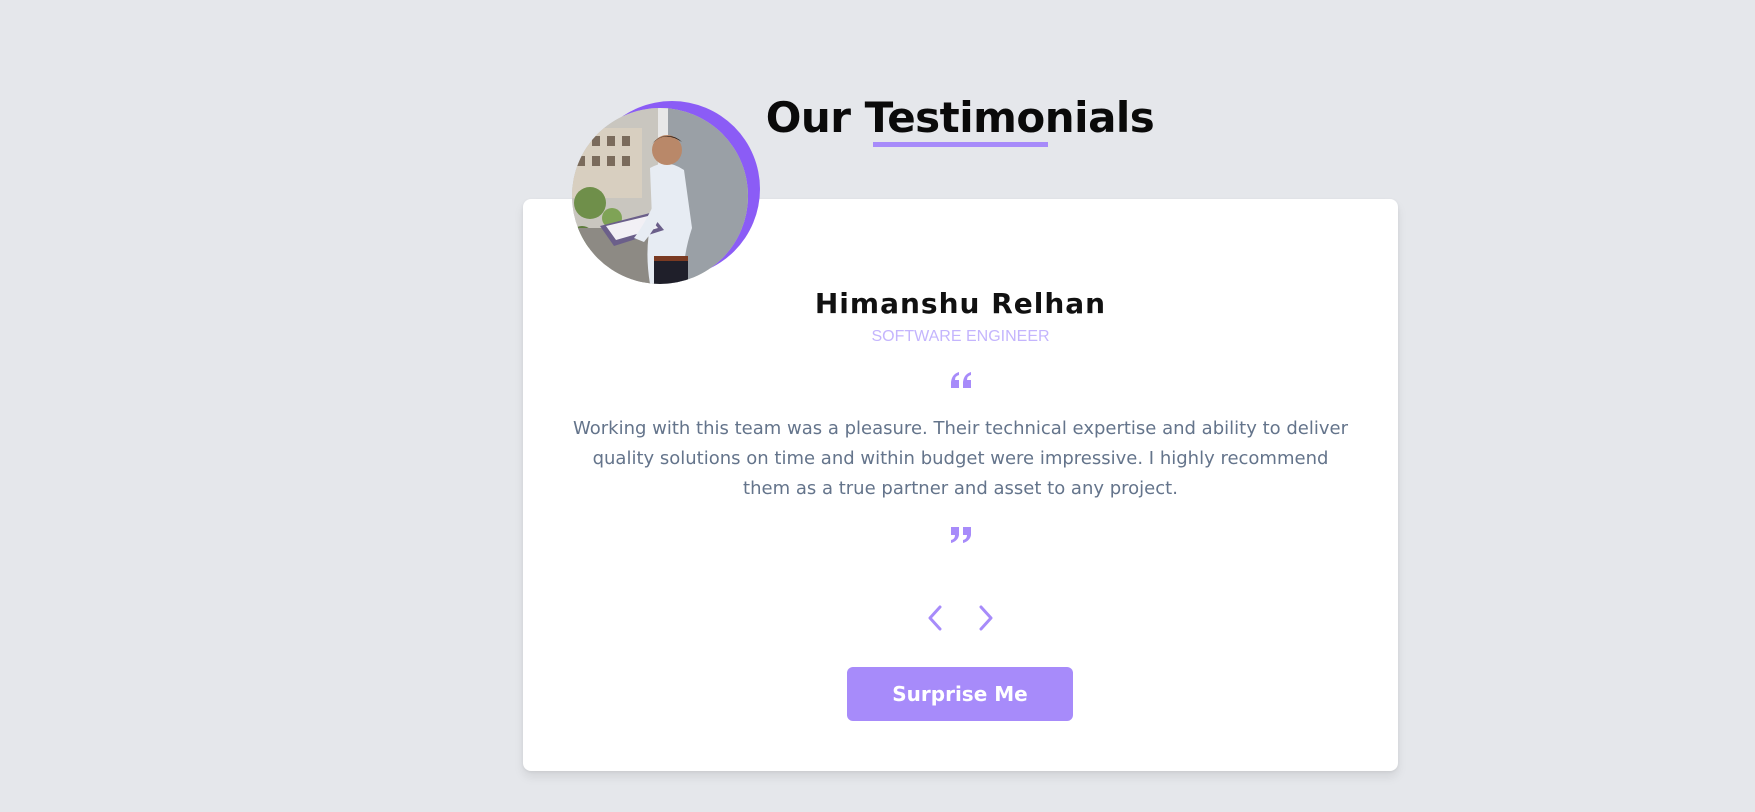 The image size is (1755, 812). Describe the element at coordinates (960, 336) in the screenshot. I see `testimonial-role: SOFTWARE ENGINEER` at that location.